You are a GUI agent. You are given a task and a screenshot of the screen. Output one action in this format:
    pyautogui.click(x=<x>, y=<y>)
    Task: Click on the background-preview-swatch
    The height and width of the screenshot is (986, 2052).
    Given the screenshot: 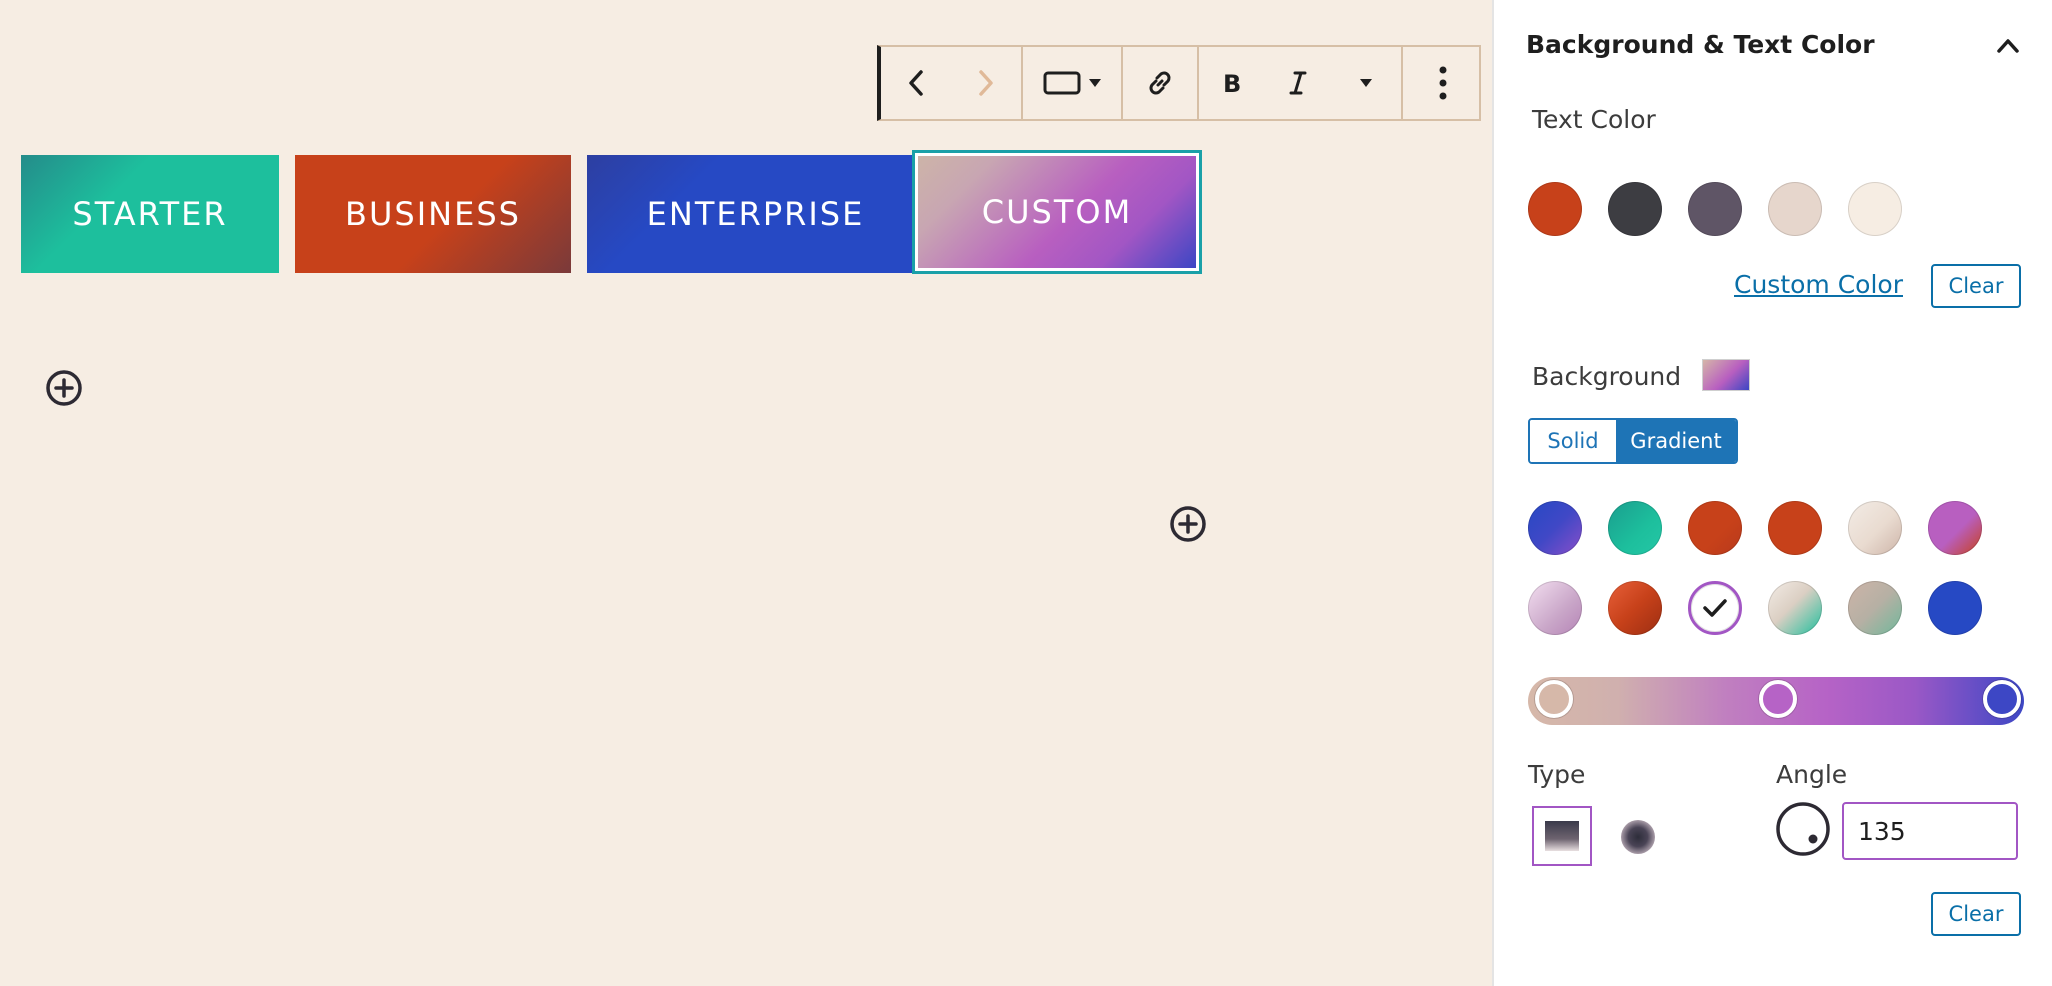 What is the action you would take?
    pyautogui.click(x=1726, y=375)
    